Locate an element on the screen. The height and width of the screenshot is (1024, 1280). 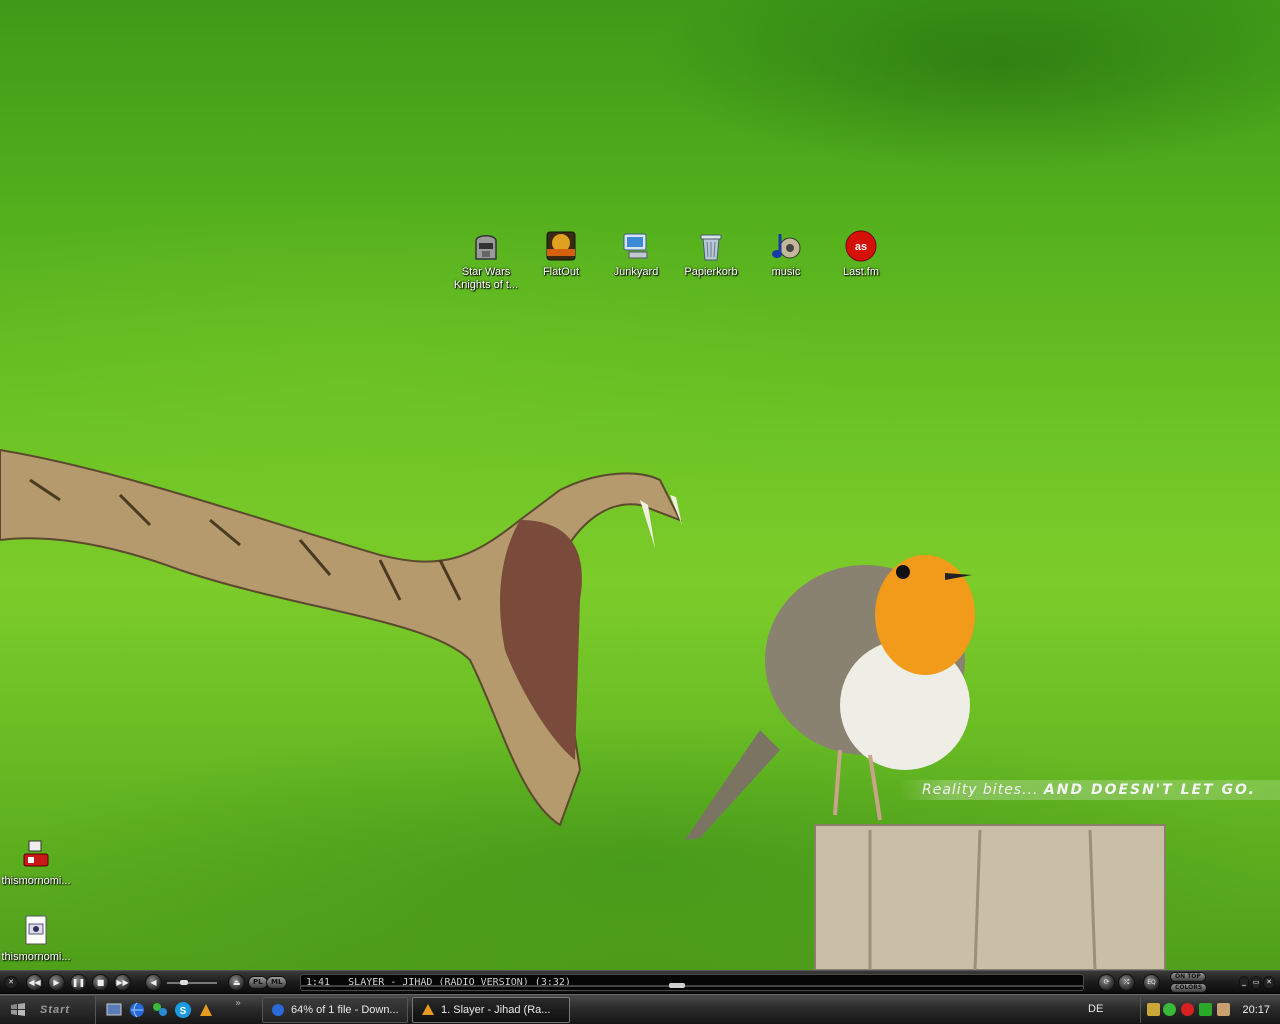
winamp-quicklaunch-icon is located at coordinates (206, 1010).